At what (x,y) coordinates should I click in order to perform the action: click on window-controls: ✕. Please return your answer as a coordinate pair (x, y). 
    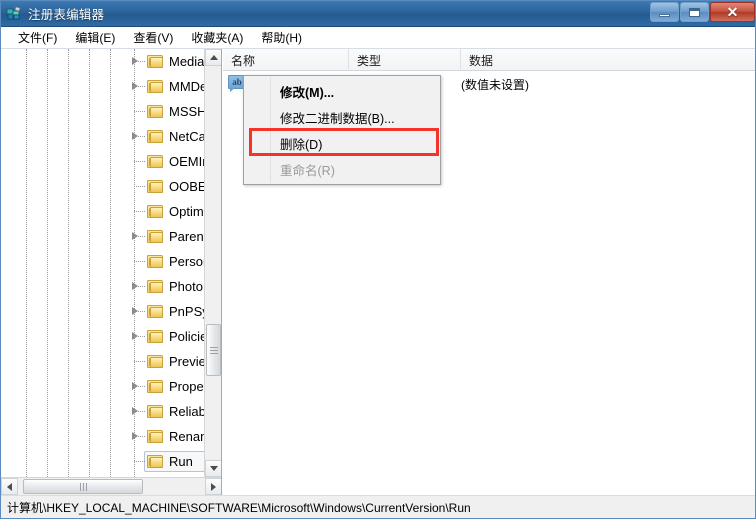
    Looking at the image, I should click on (702, 12).